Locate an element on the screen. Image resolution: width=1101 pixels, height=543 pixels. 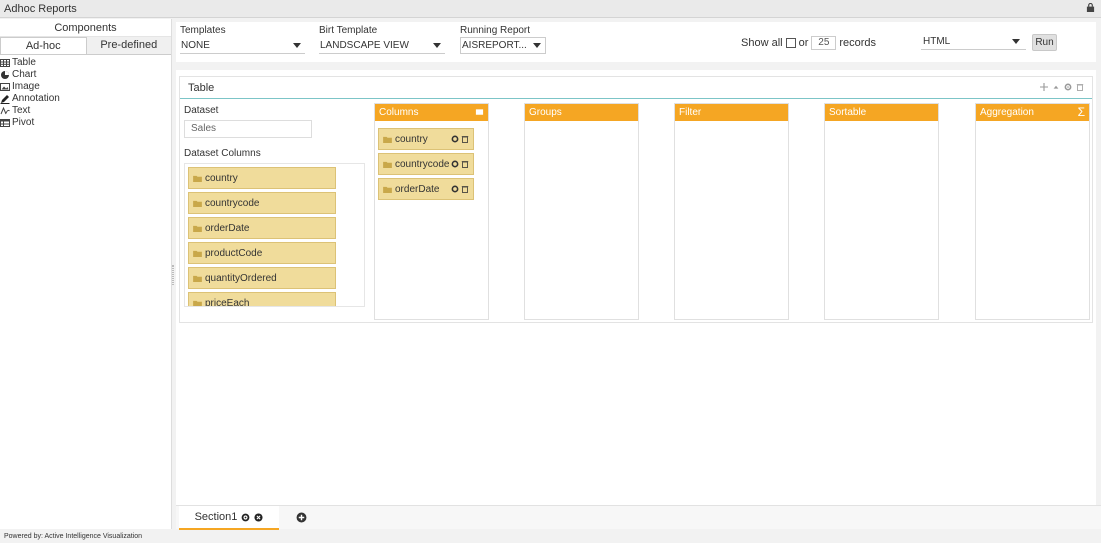
panel-splitter-handle is located at coordinates (173, 275).